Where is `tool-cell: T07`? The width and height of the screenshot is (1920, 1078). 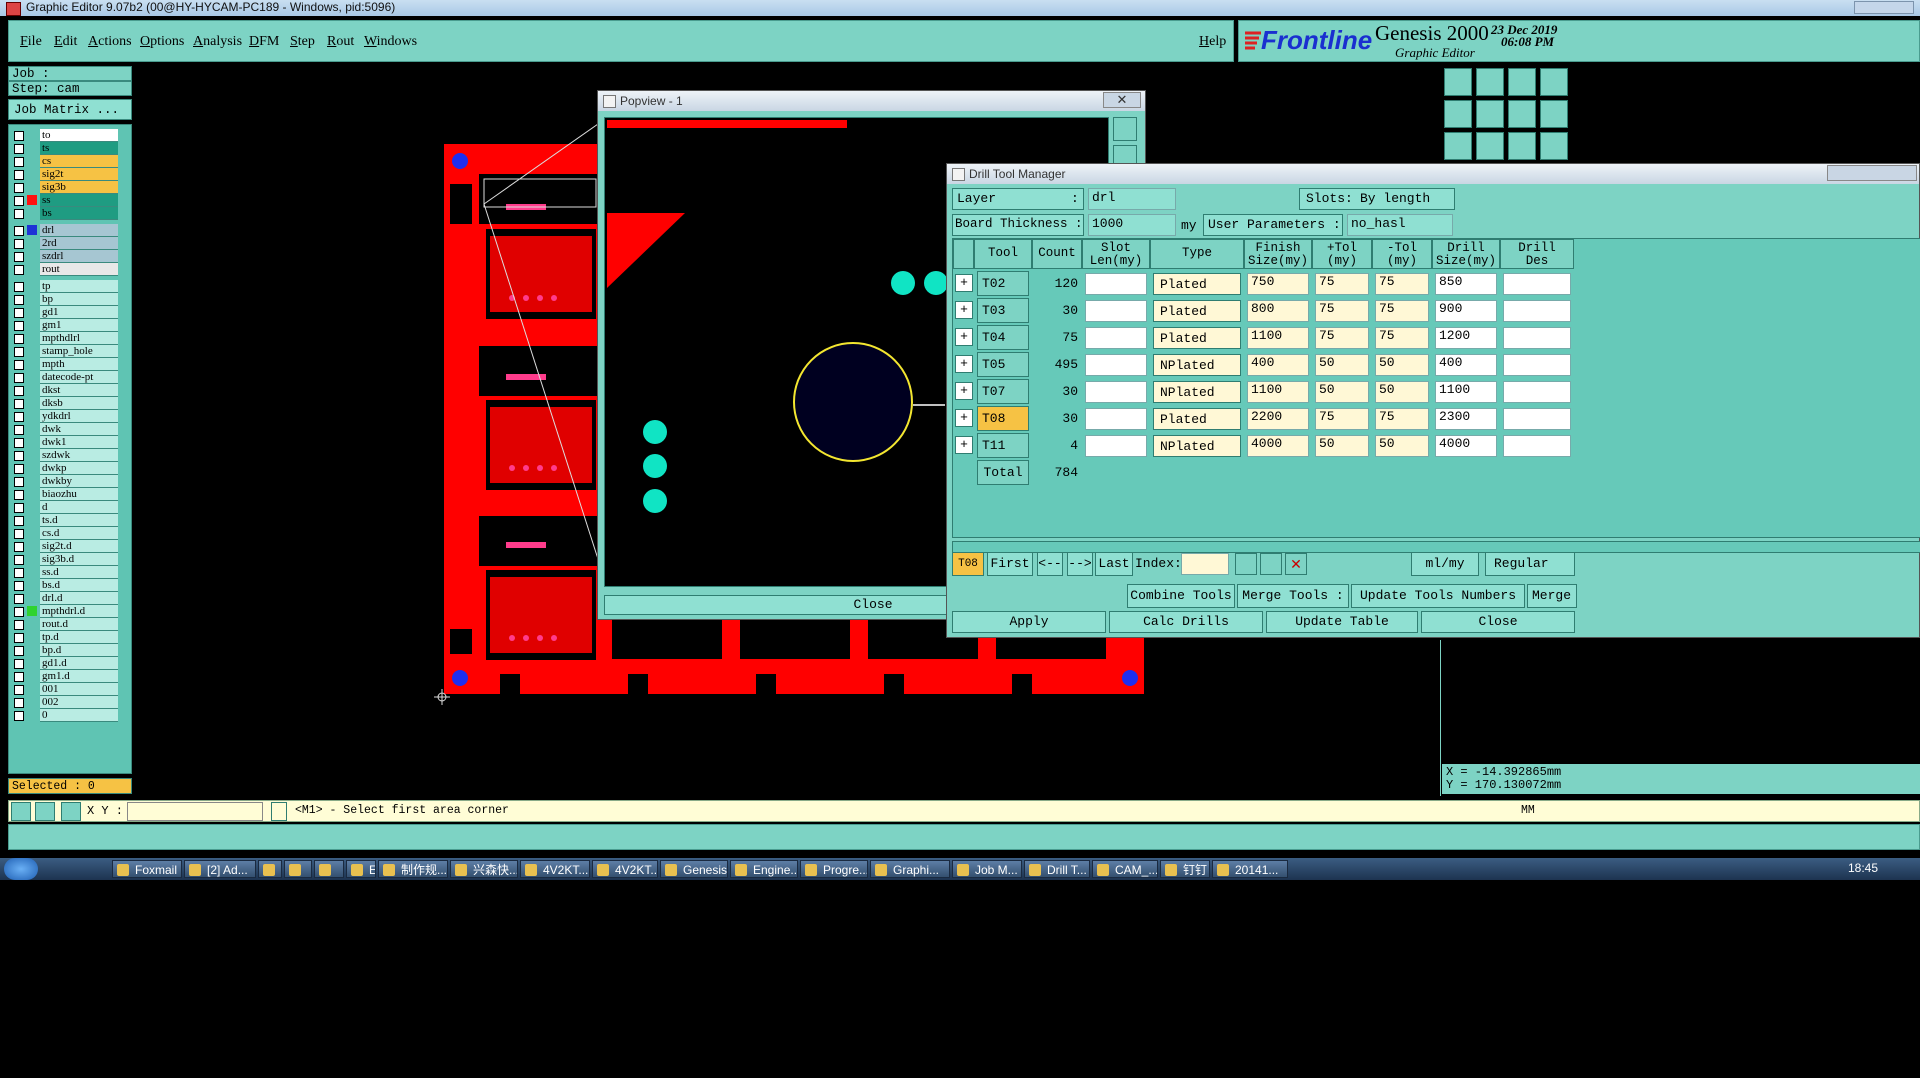 tool-cell: T07 is located at coordinates (1003, 391).